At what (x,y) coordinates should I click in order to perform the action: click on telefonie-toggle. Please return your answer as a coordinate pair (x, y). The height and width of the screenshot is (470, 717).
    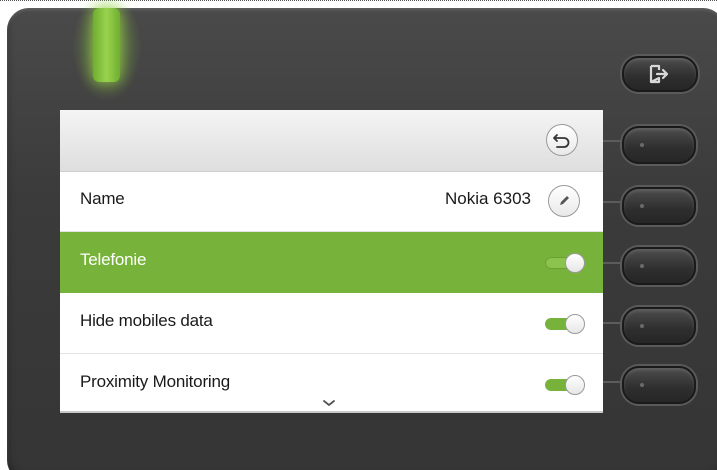
    Looking at the image, I should click on (565, 263).